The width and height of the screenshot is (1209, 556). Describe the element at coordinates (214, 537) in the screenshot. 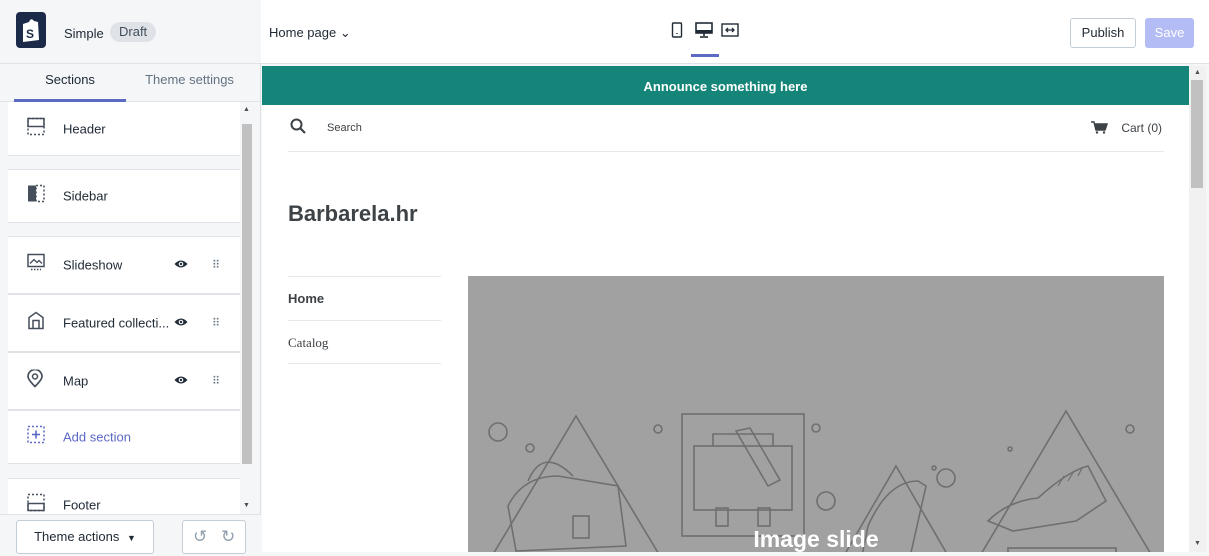

I see `undo-redo-group: ↺ ↻` at that location.